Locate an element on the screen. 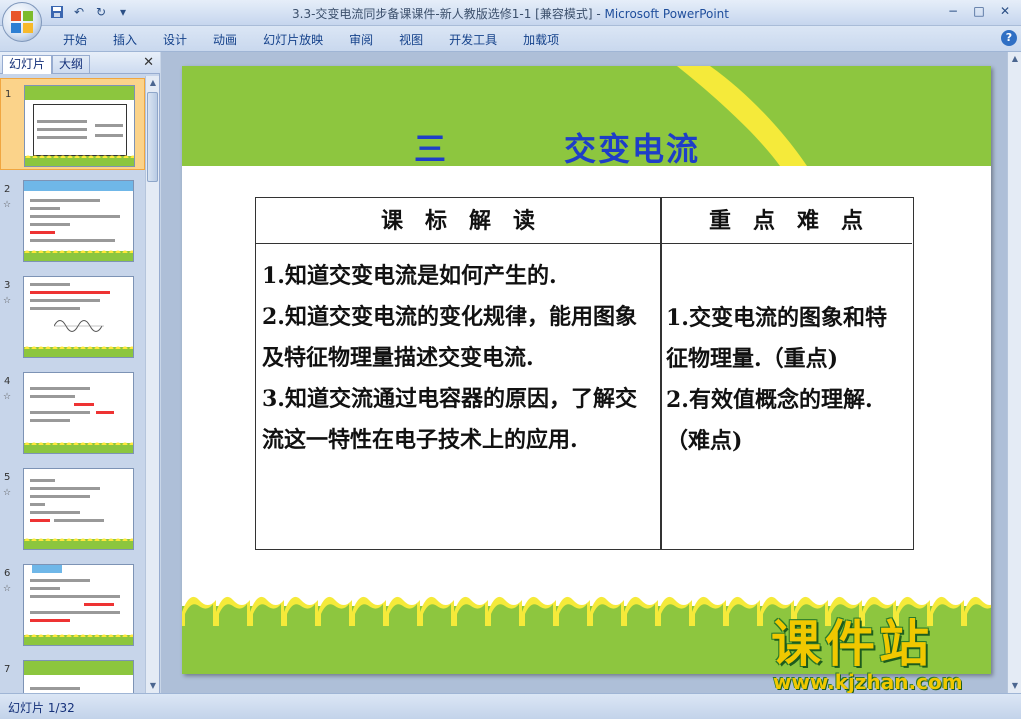  slides-pane: 幻灯片 大纲 ✕ 1 2 ☆ 3 ☆ 4 ☆ 5 ☆ 6 ☆ 7 ▲ ▼ is located at coordinates (80, 372).